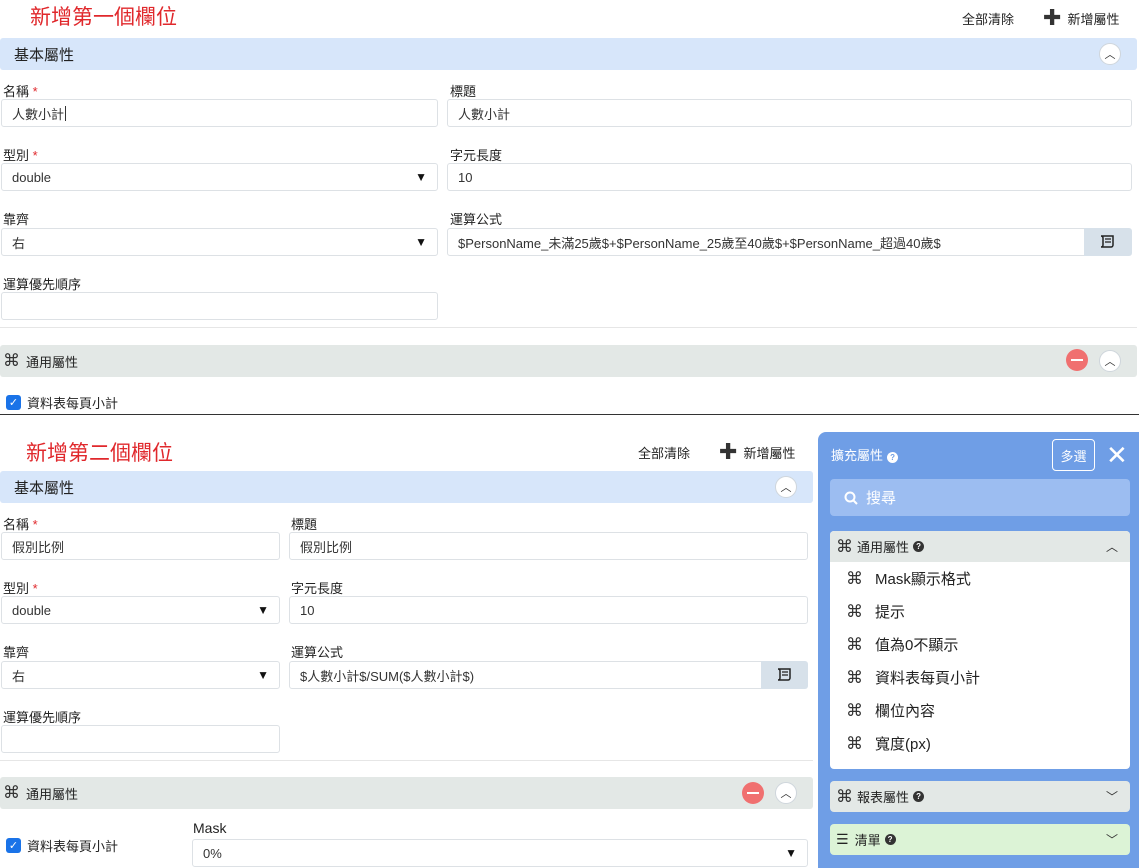 This screenshot has height=868, width=1139. What do you see at coordinates (568, 361) in the screenshot?
I see `section1-common-header: ⌘ 通用屬性` at bounding box center [568, 361].